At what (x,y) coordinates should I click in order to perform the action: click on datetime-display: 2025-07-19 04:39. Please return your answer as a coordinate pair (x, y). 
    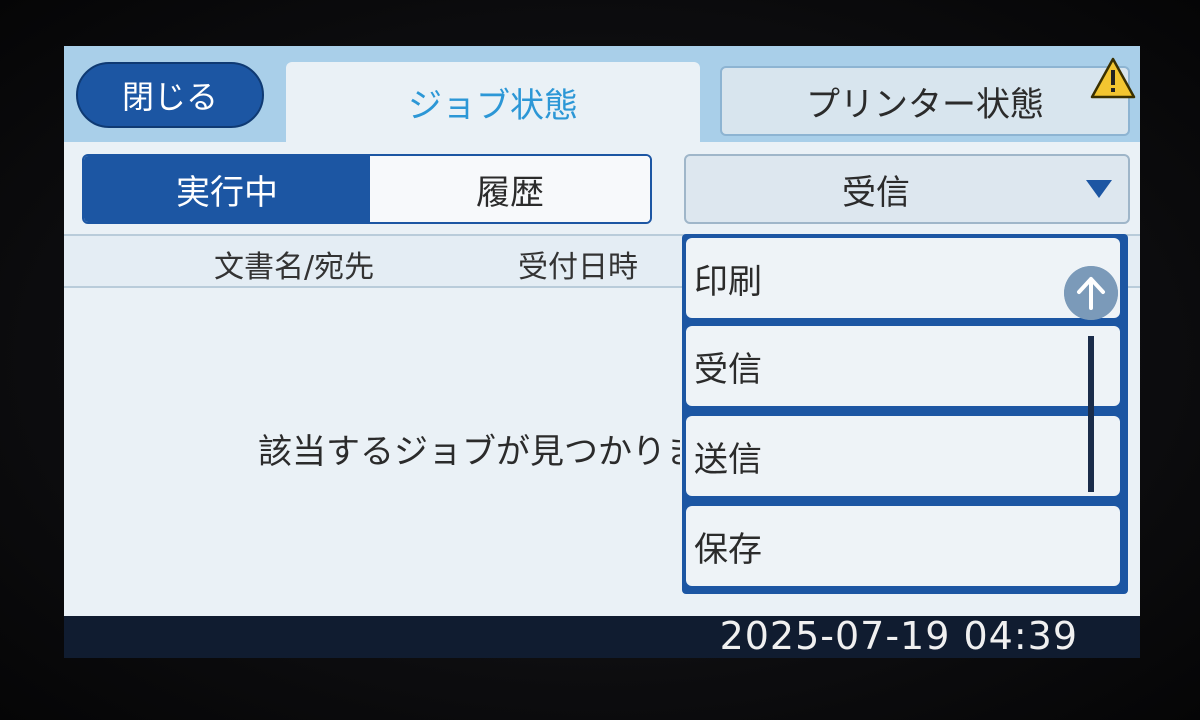
    Looking at the image, I should click on (898, 636).